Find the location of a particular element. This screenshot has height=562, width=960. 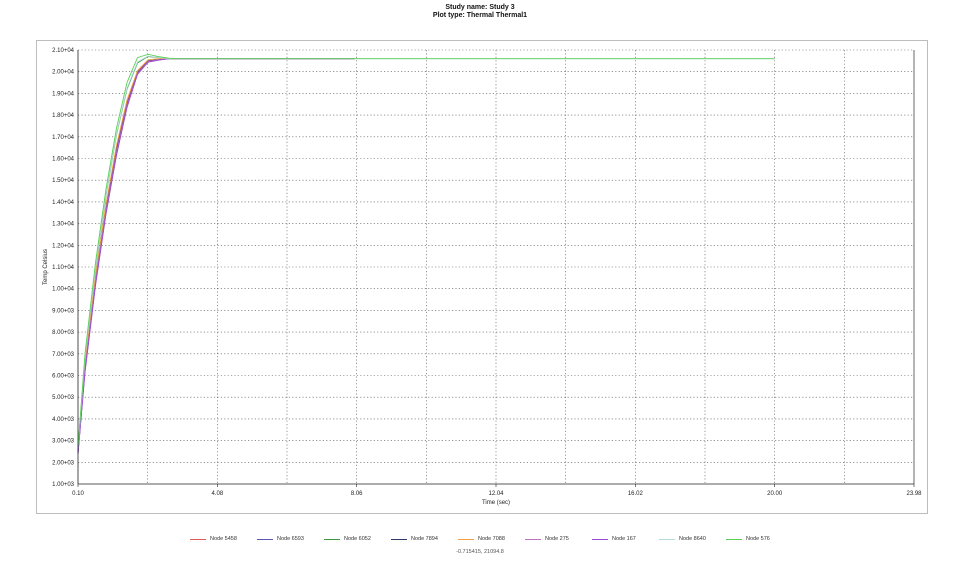

y-tick-label: 8.00+03 is located at coordinates (63, 333).